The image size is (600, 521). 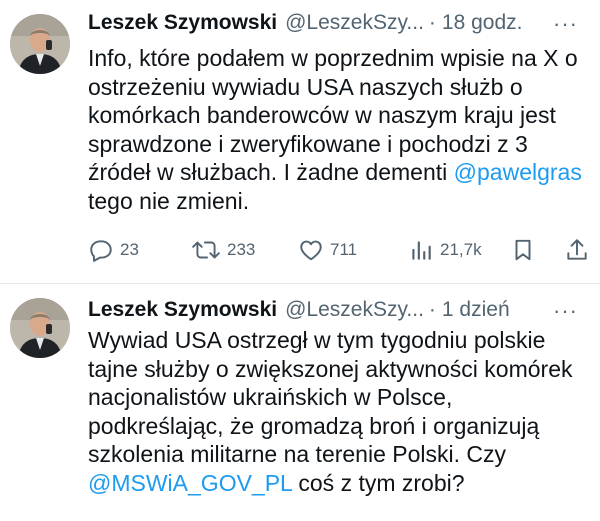 I want to click on share-button, so click(x=577, y=250).